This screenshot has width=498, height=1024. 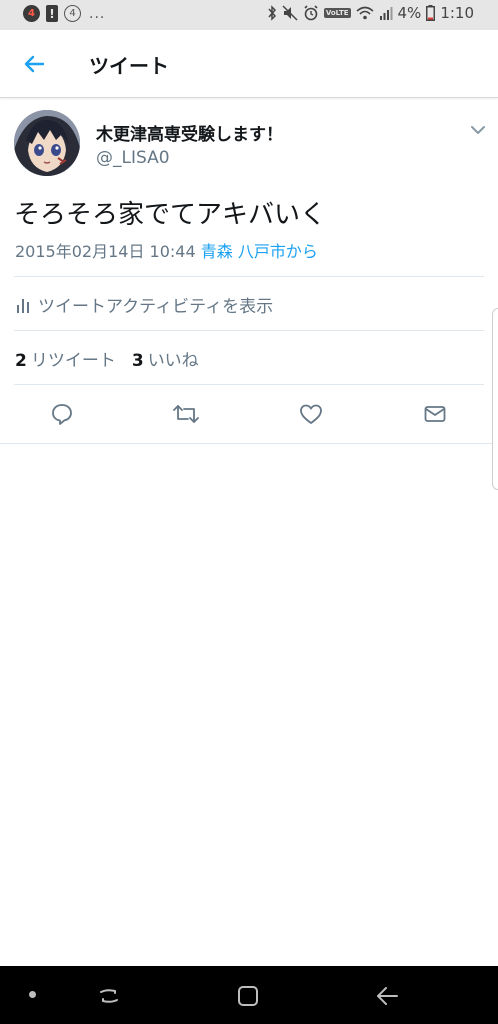 I want to click on back-arrow-icon, so click(x=387, y=996).